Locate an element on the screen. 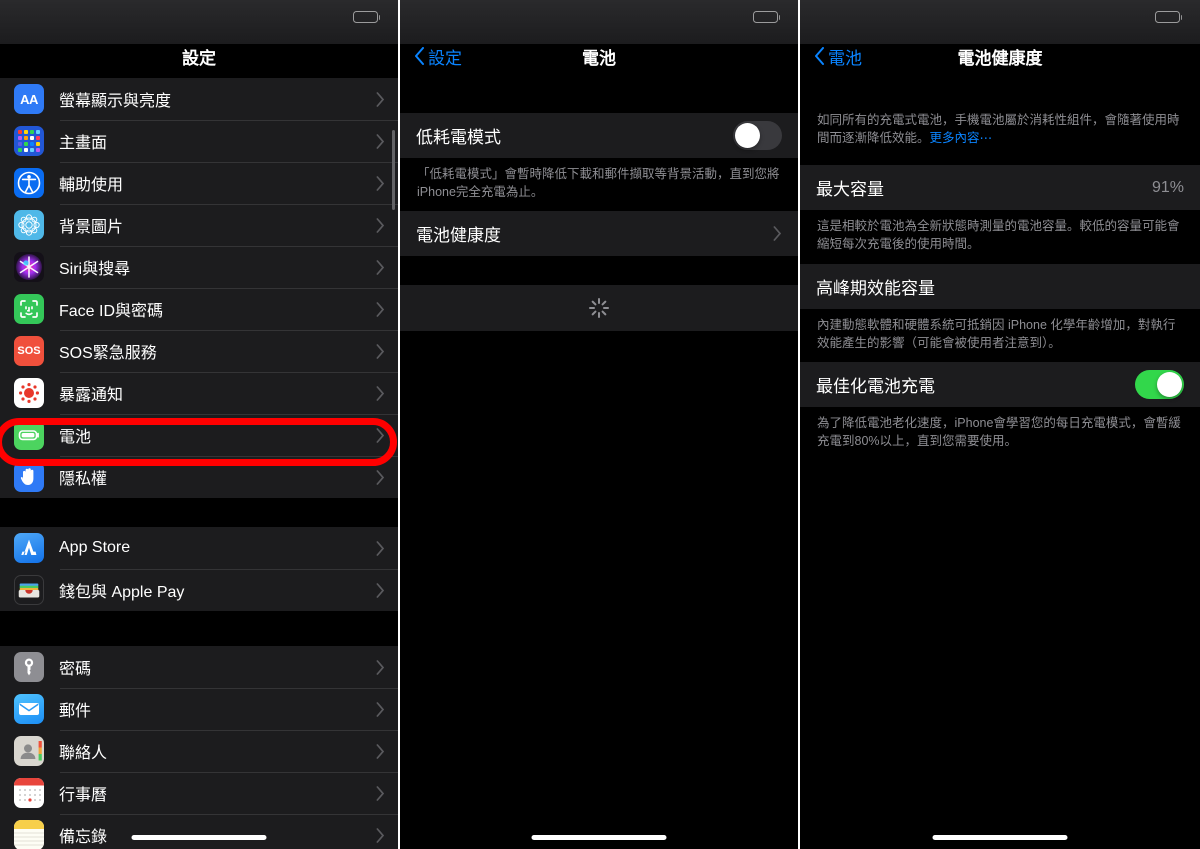 This screenshot has width=1200, height=849. navigation-bar: 設定 is located at coordinates (199, 56).